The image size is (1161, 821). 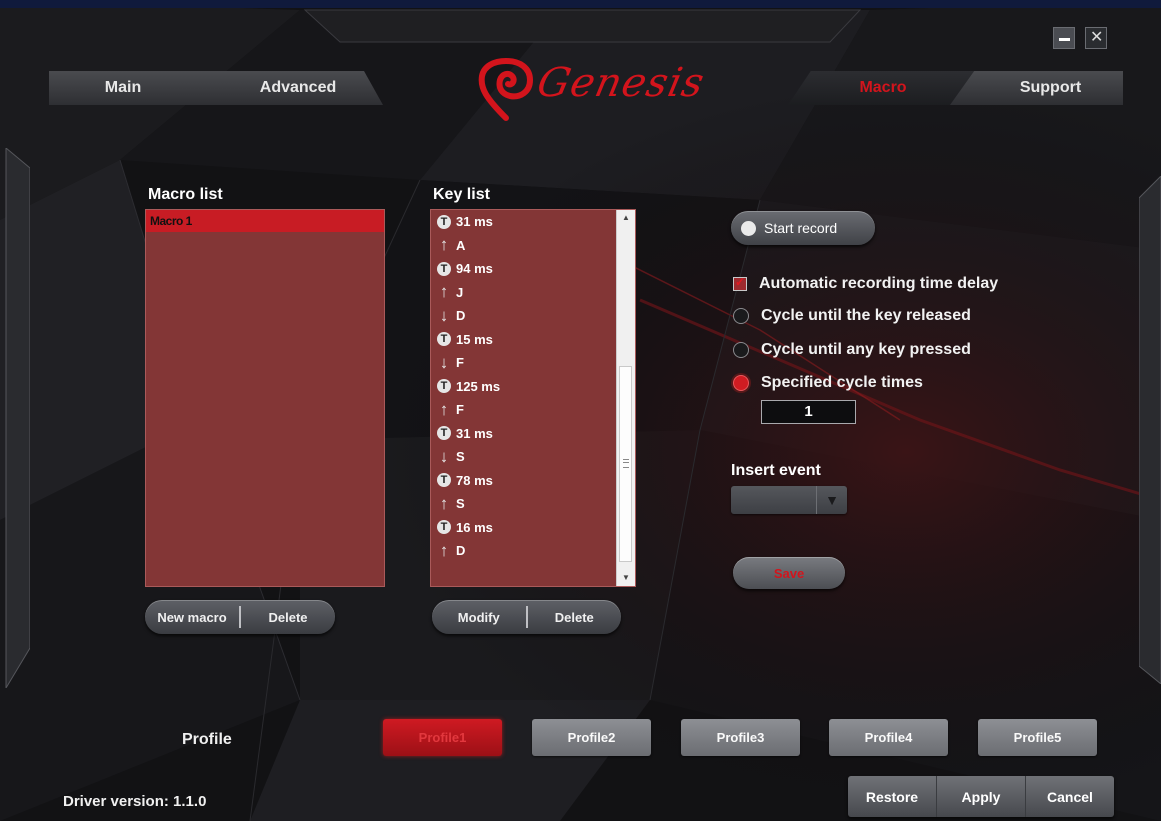 I want to click on profile-5-button: Profile5, so click(x=1037, y=737).